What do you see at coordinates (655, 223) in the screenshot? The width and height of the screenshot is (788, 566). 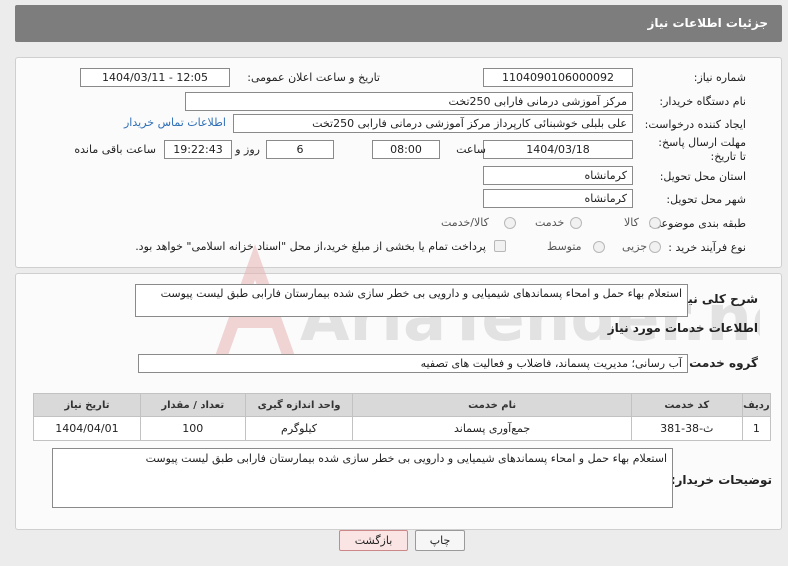 I see `category-radio-goods` at bounding box center [655, 223].